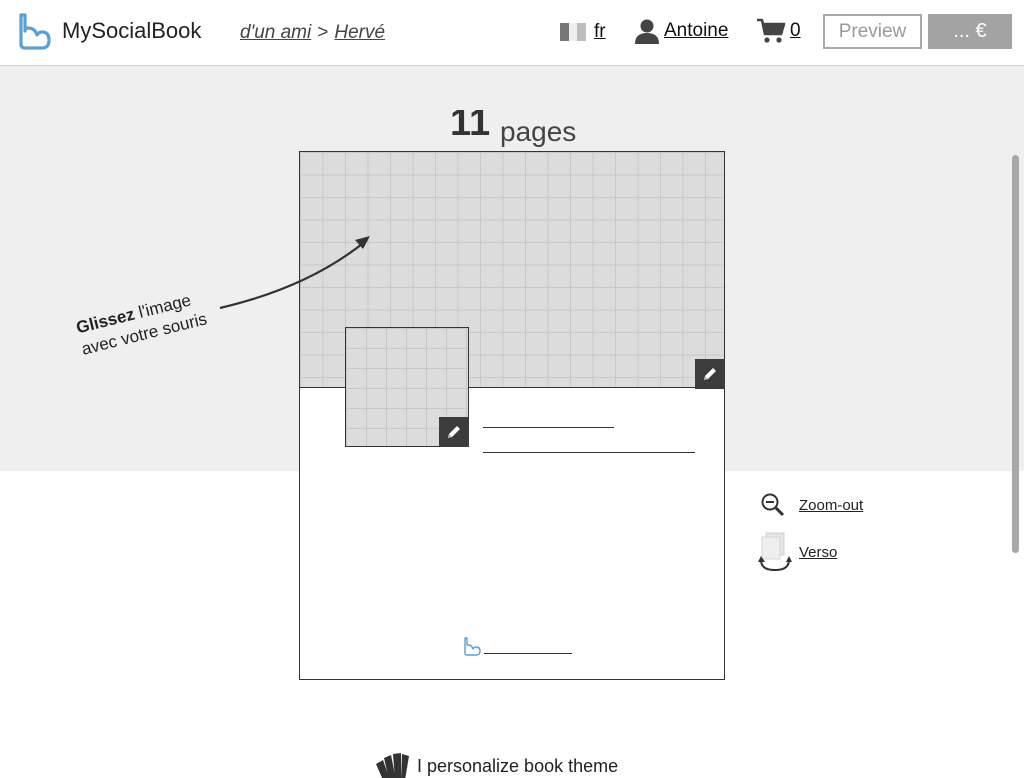 The width and height of the screenshot is (1024, 778). Describe the element at coordinates (275, 32) in the screenshot. I see `breadcrumb-friend-link: d'un ami` at that location.